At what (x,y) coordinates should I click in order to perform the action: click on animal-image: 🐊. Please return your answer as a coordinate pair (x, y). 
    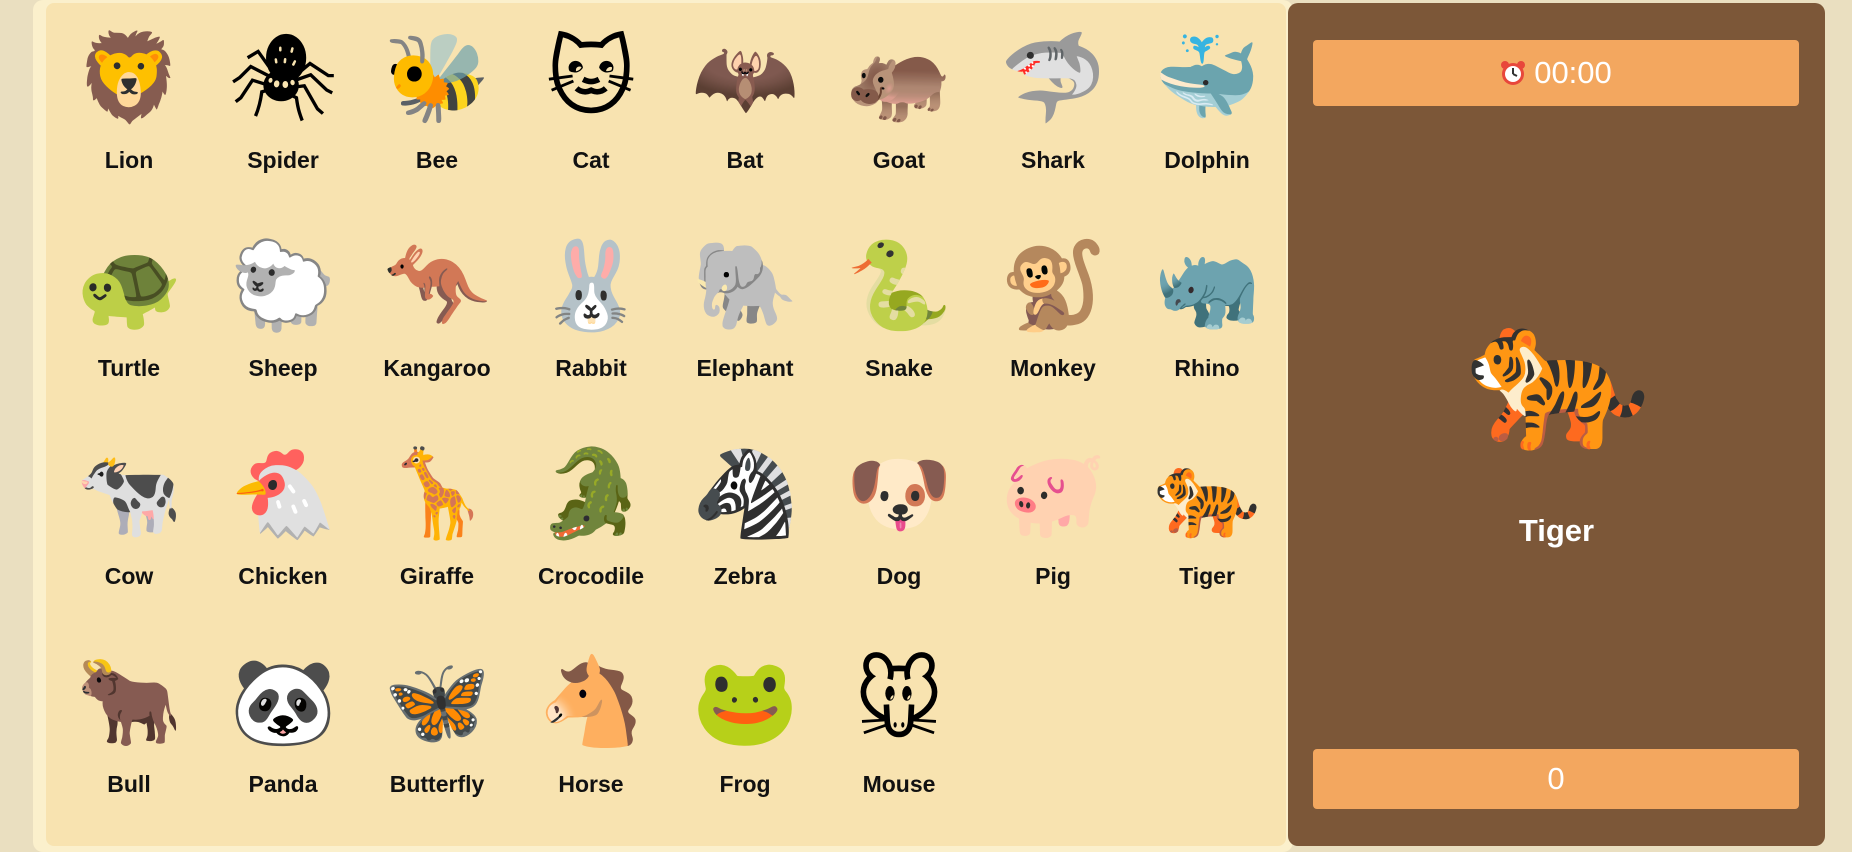
    Looking at the image, I should click on (591, 494).